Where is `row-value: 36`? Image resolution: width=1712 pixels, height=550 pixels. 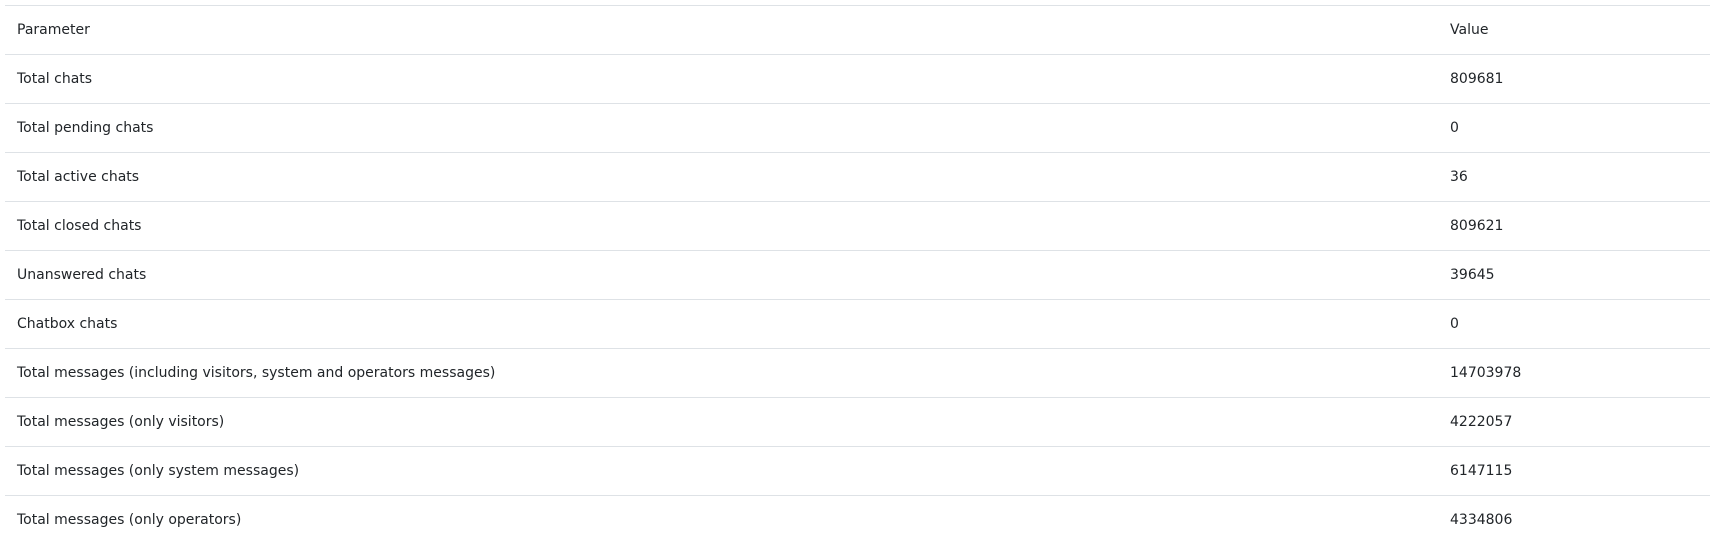 row-value: 36 is located at coordinates (1574, 177).